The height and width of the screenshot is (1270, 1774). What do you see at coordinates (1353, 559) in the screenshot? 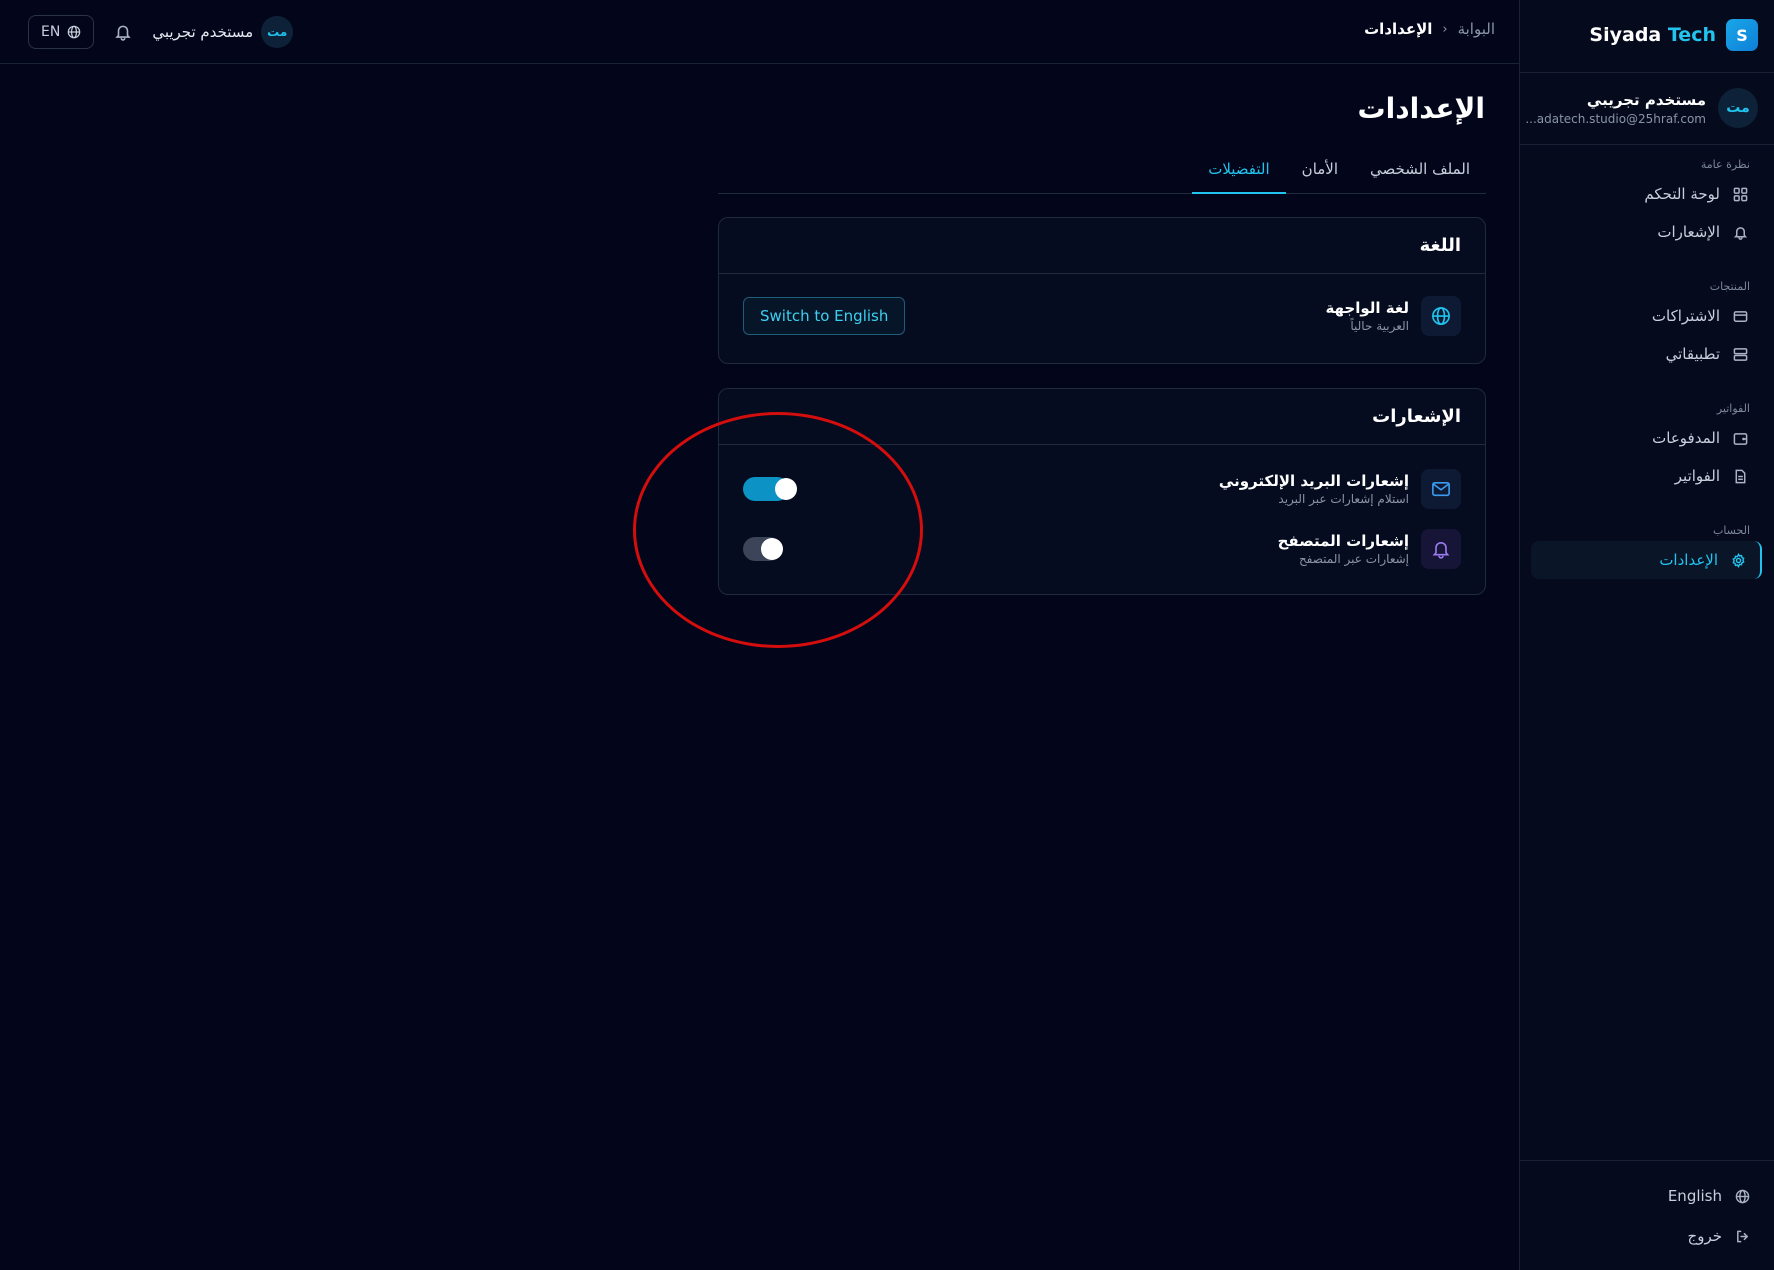
I see `browser-notifications-subtitle: إشعارات عبر المتصفح` at bounding box center [1353, 559].